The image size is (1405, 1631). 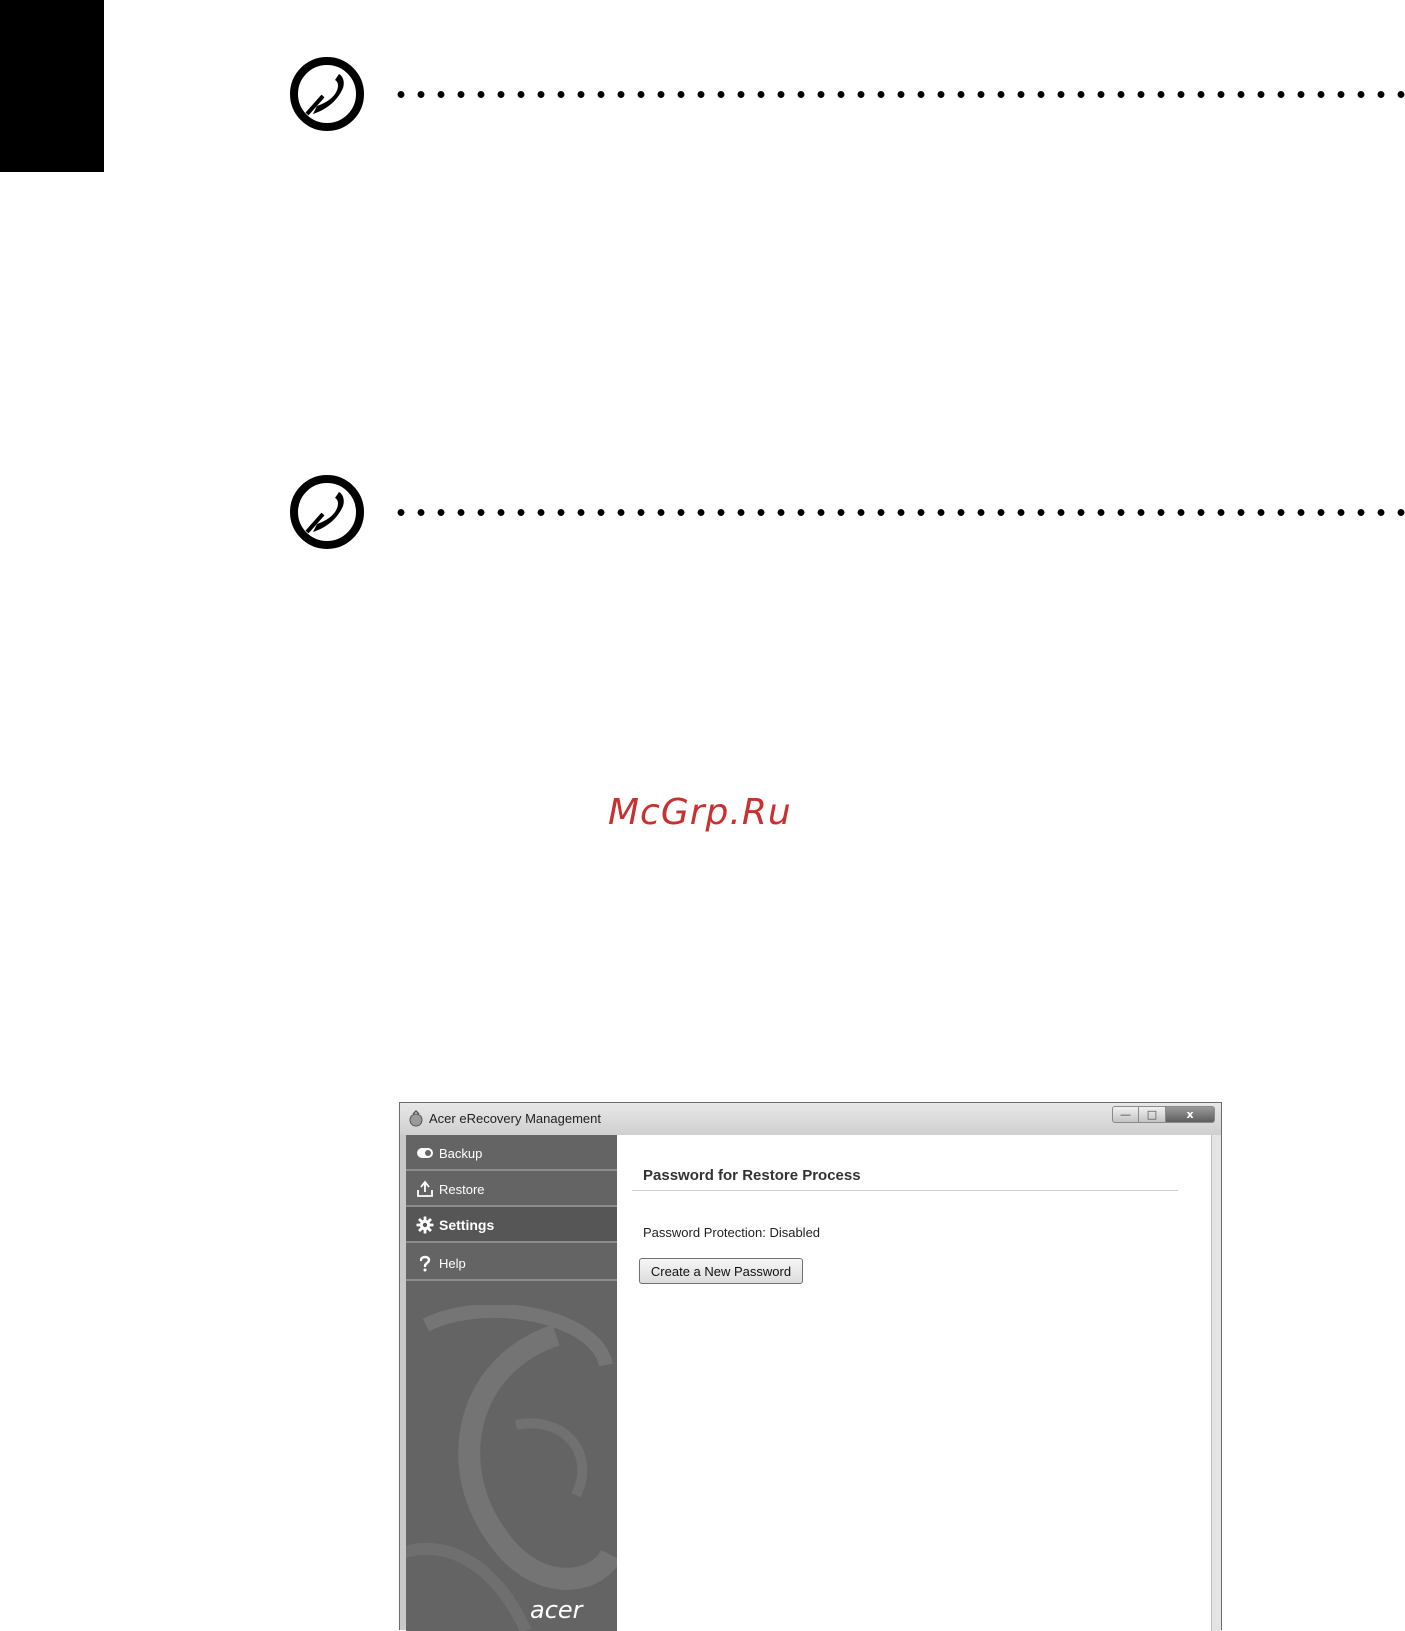 I want to click on restore-icon, so click(x=425, y=1188).